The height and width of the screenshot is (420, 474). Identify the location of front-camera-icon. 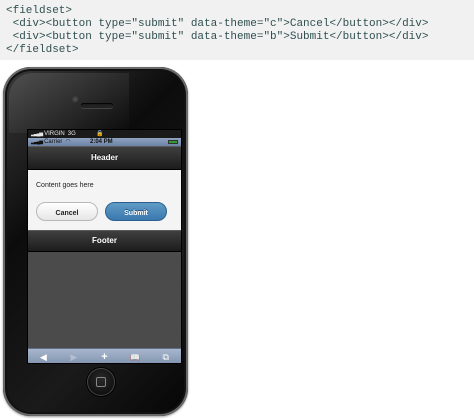
(76, 100).